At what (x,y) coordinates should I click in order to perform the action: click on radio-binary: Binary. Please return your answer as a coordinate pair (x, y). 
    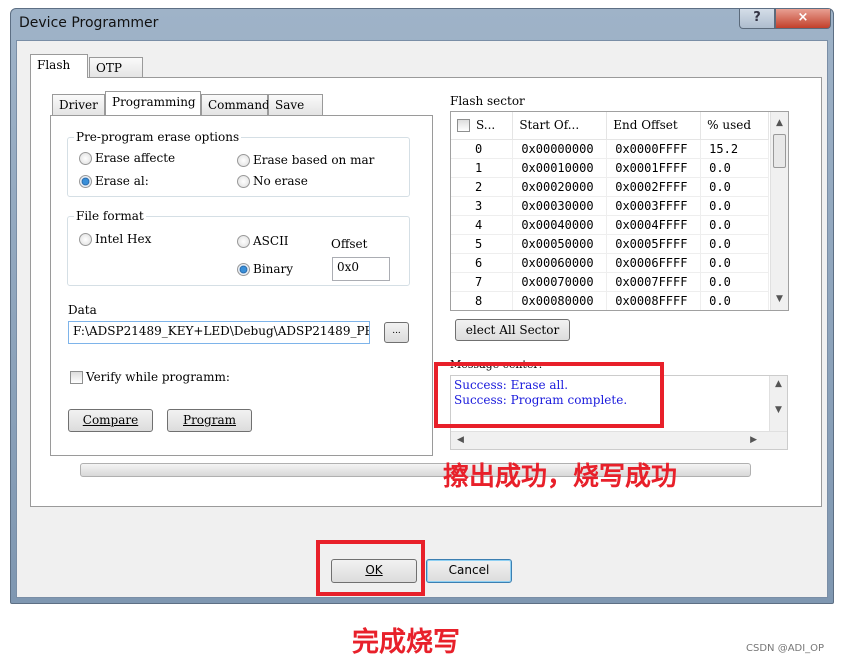
    Looking at the image, I should click on (265, 269).